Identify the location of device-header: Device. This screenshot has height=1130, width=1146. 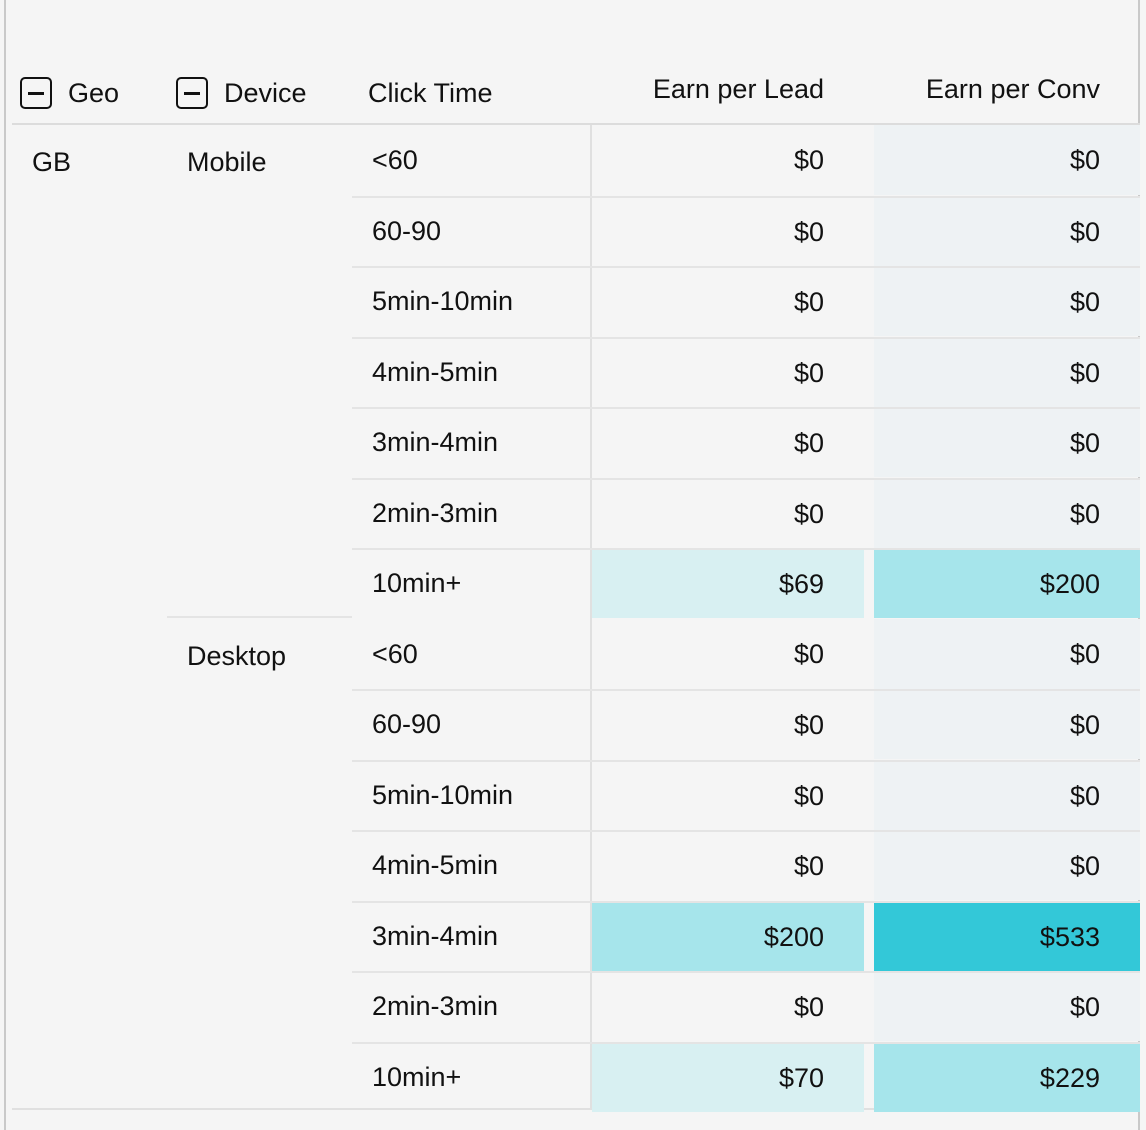
(241, 93).